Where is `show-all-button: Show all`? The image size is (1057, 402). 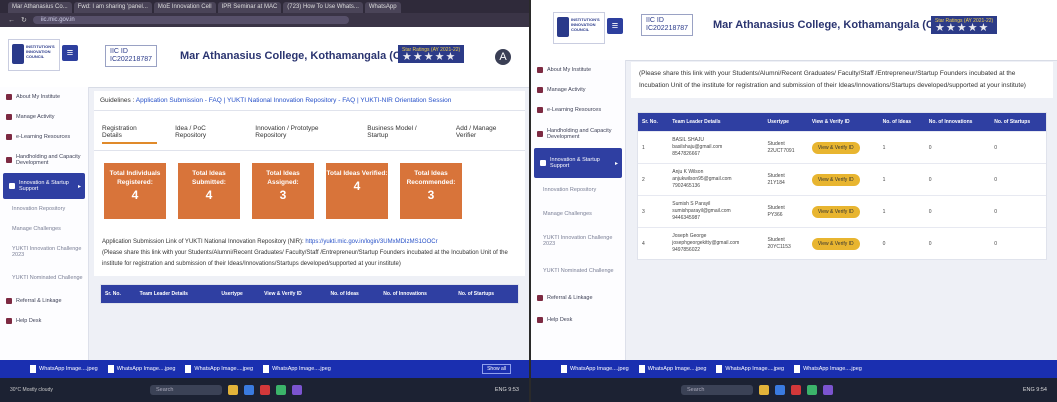 show-all-button: Show all is located at coordinates (496, 369).